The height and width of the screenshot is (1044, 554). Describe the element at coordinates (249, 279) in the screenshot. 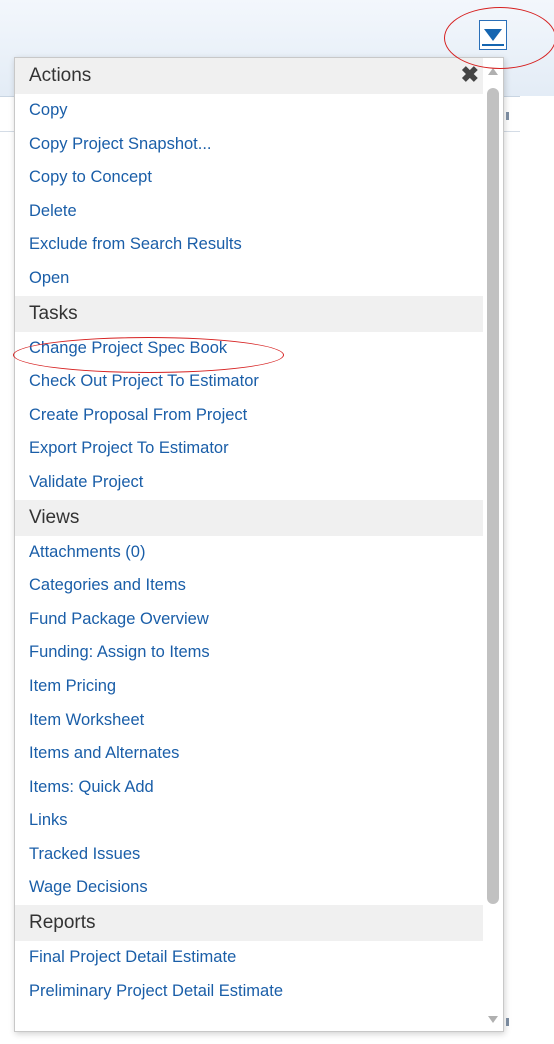

I see `menu-item-open: Open` at that location.